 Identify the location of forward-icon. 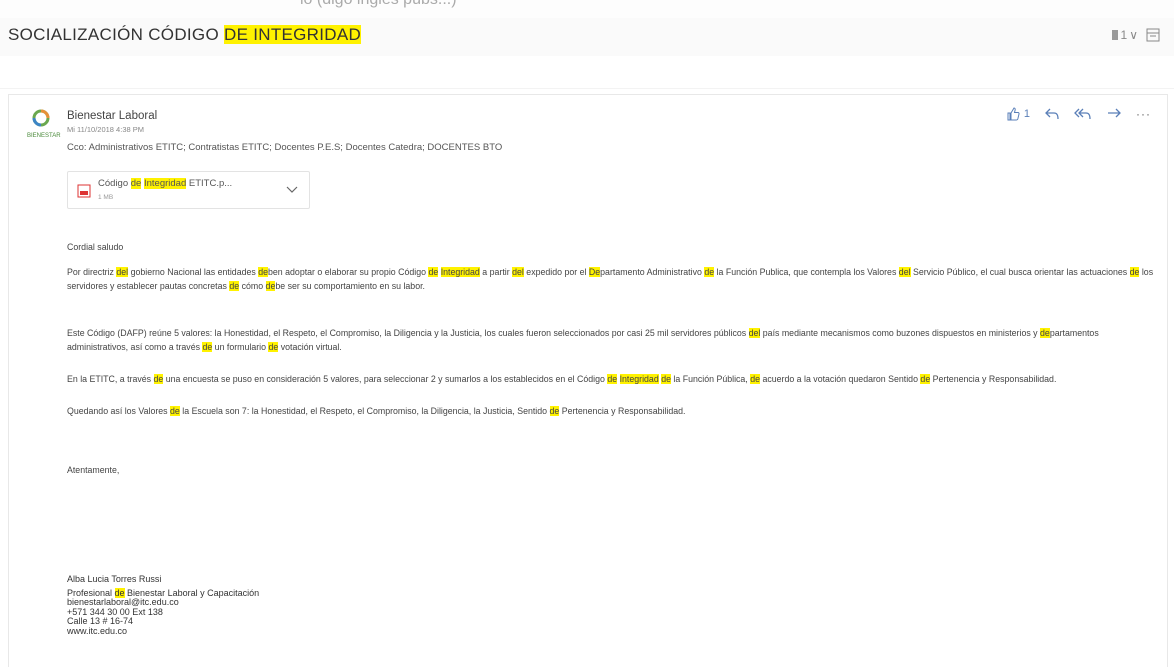
(1114, 114).